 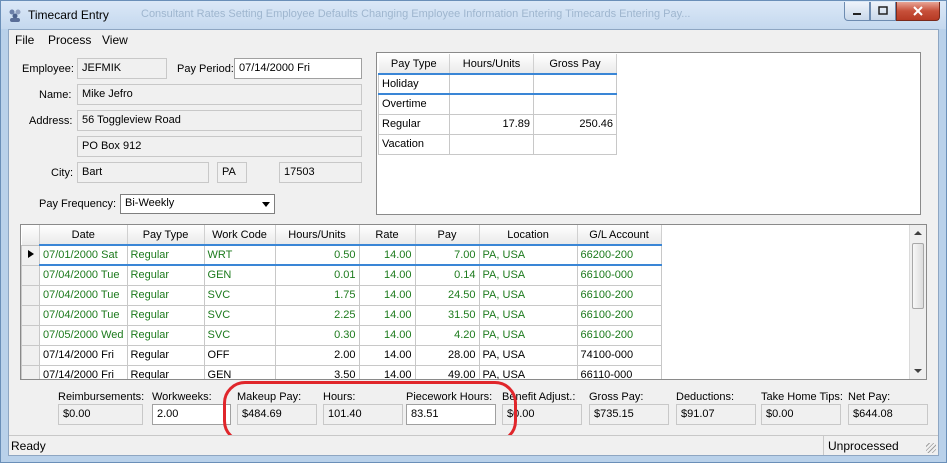 I want to click on gl-account-cell: 74100-000, so click(x=619, y=355).